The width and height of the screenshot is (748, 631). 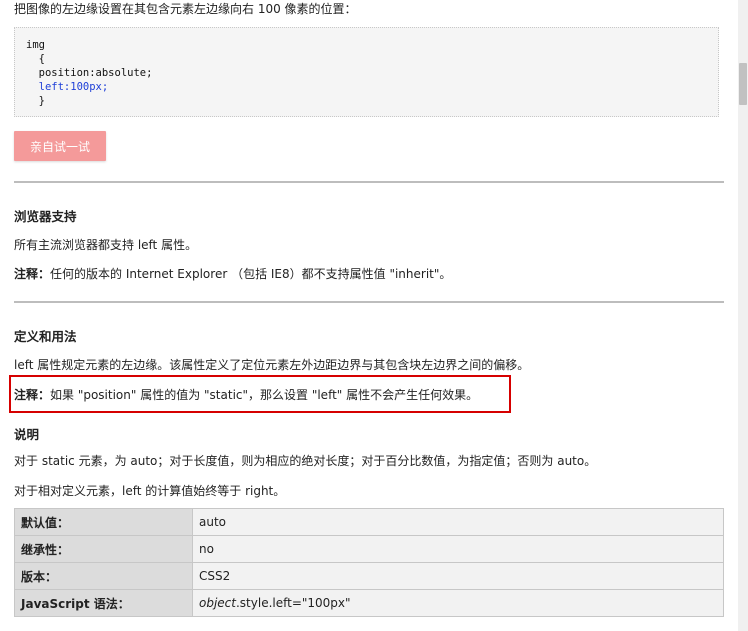 What do you see at coordinates (743, 84) in the screenshot?
I see `scrollbar-thumb` at bounding box center [743, 84].